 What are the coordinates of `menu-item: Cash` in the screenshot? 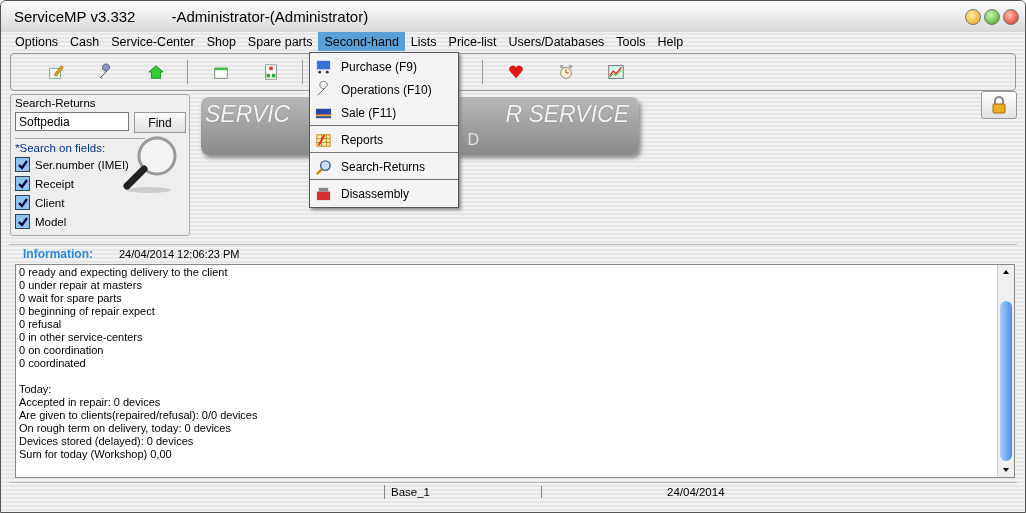 It's located at (85, 41).